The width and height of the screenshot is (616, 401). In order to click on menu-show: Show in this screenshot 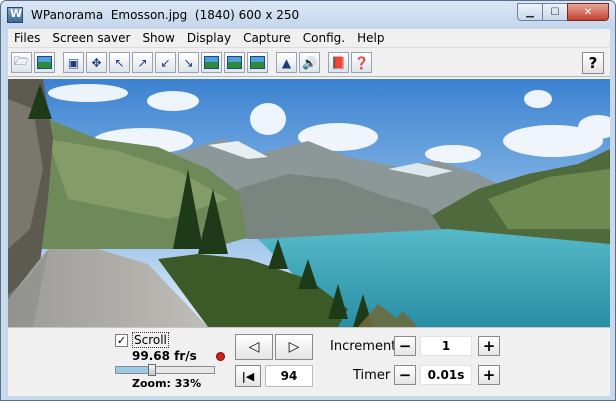, I will do `click(158, 38)`.